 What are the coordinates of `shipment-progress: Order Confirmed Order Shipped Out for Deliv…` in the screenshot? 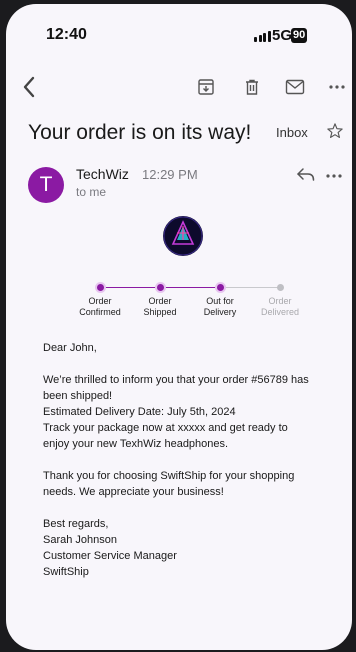 It's located at (191, 307).